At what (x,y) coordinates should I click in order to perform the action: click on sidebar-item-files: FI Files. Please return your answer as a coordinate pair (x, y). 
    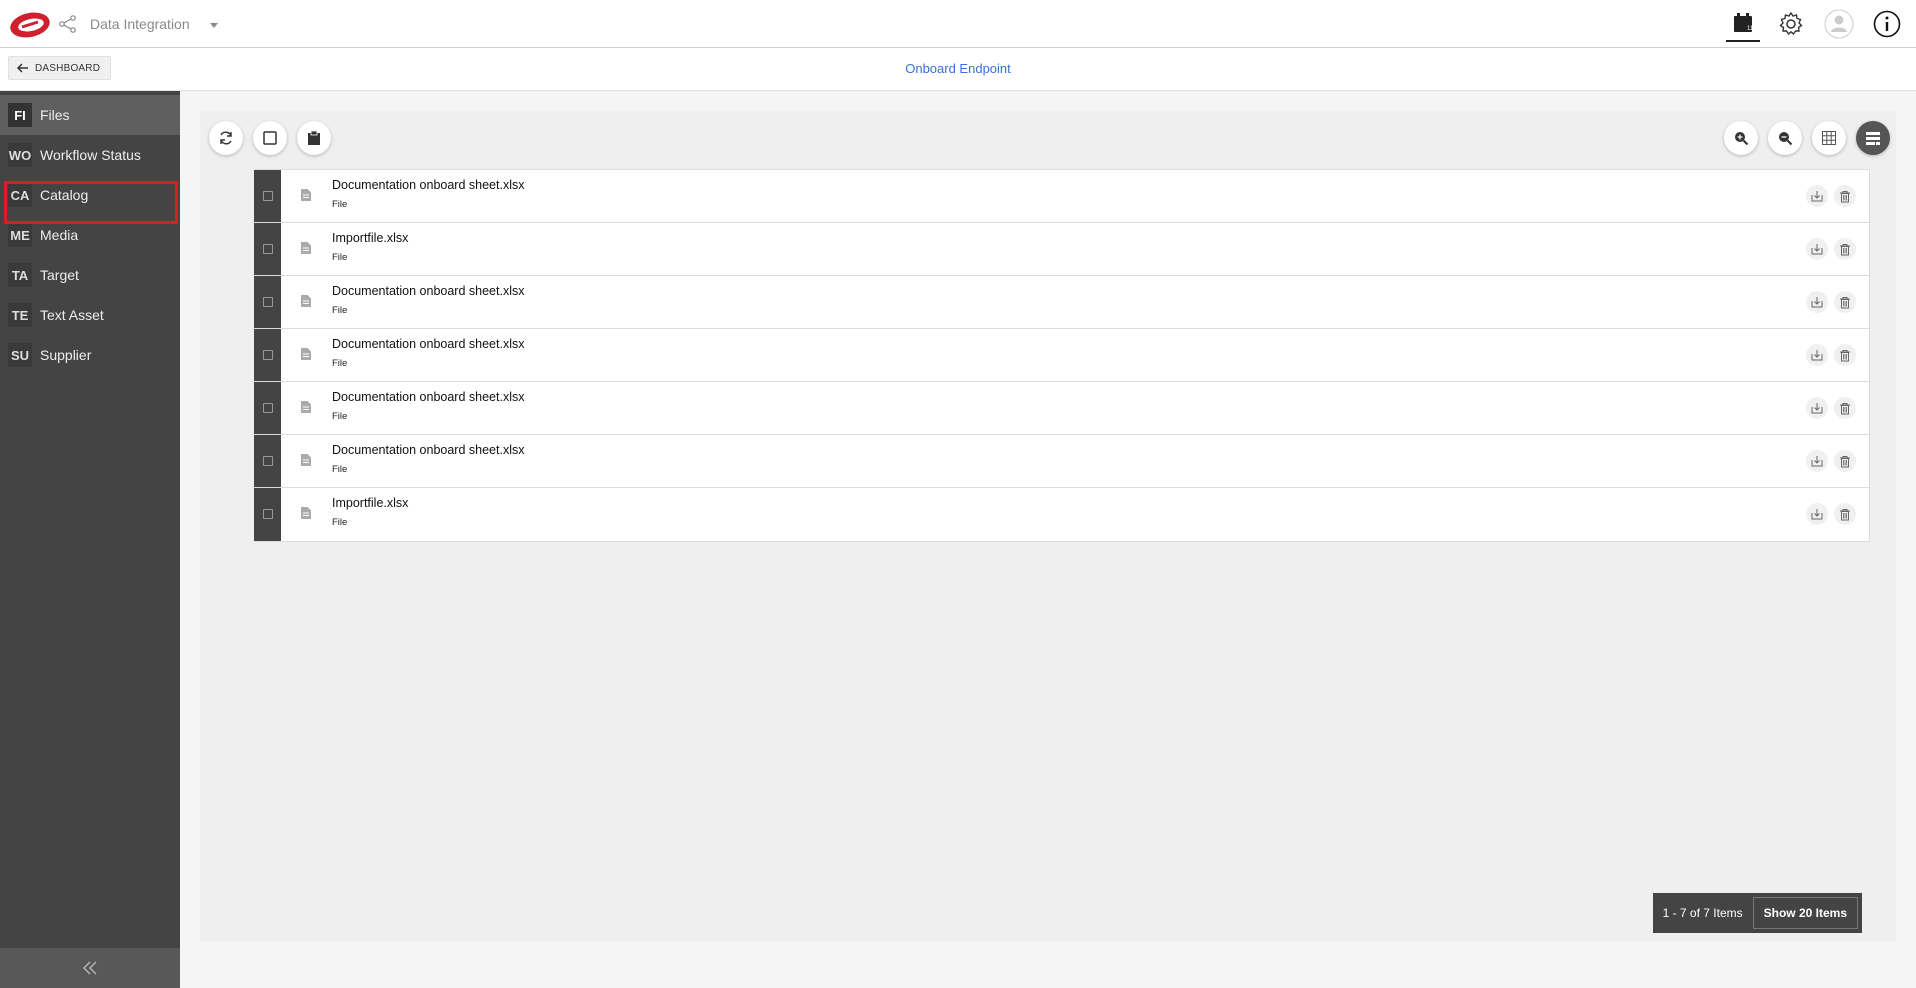
    Looking at the image, I should click on (90, 115).